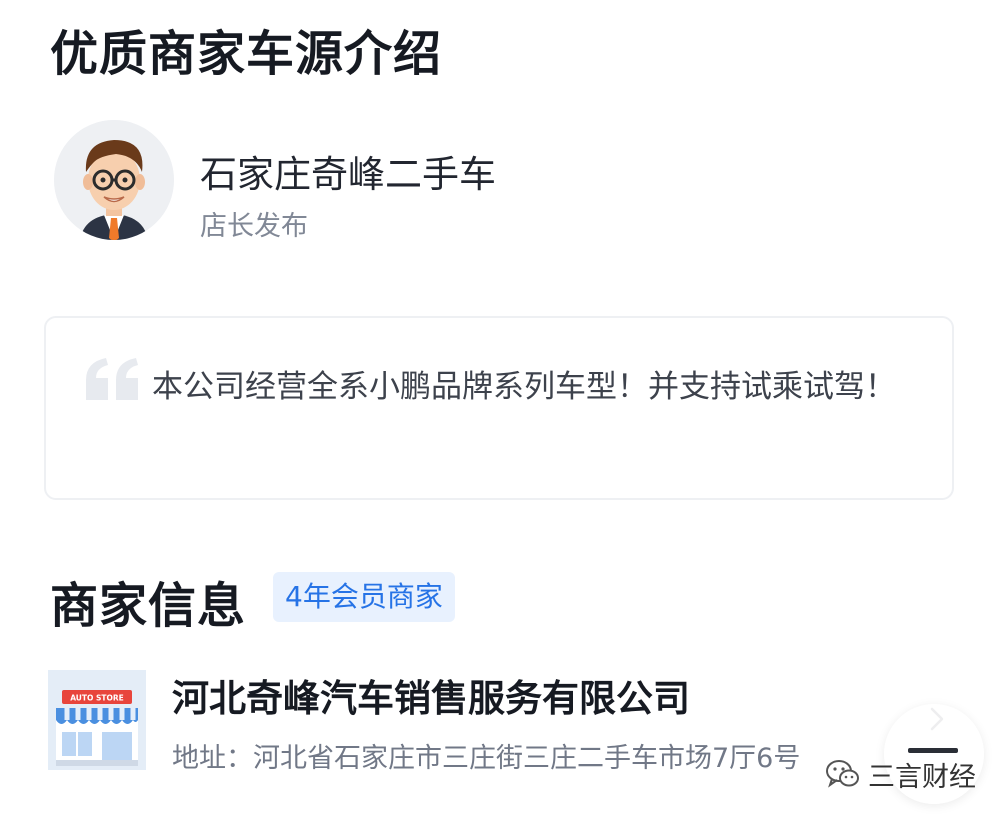 The width and height of the screenshot is (1000, 818). I want to click on member-badge: 4年会员商家, so click(364, 597).